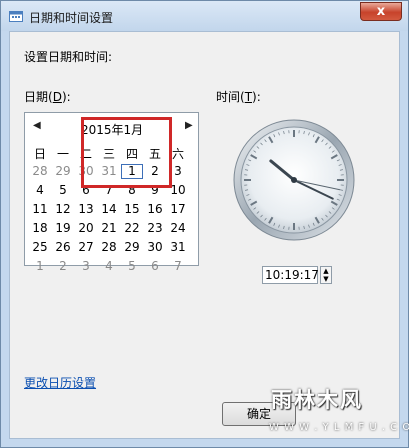 Image resolution: width=409 pixels, height=448 pixels. I want to click on calendar-day: 16, so click(155, 209).